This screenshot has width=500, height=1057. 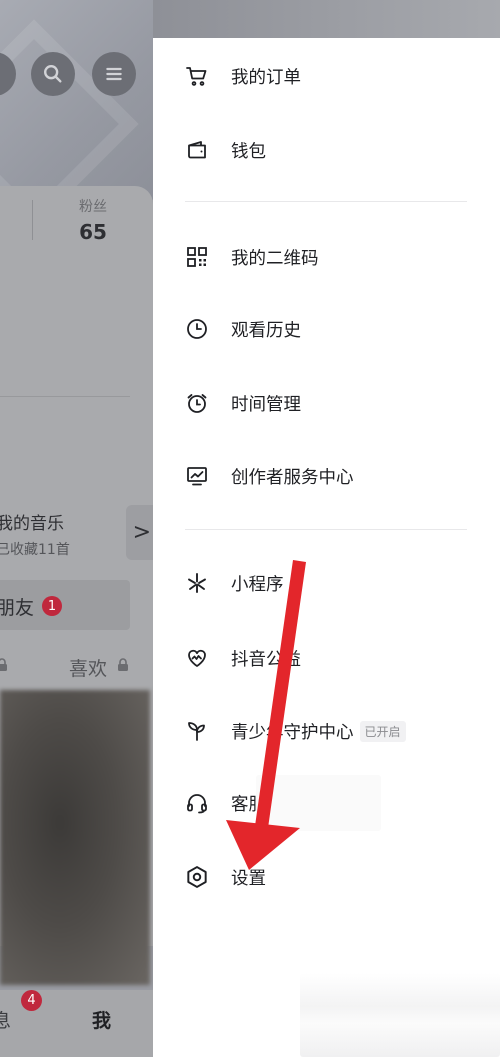 I want to click on menu-label: 设置, so click(x=248, y=878).